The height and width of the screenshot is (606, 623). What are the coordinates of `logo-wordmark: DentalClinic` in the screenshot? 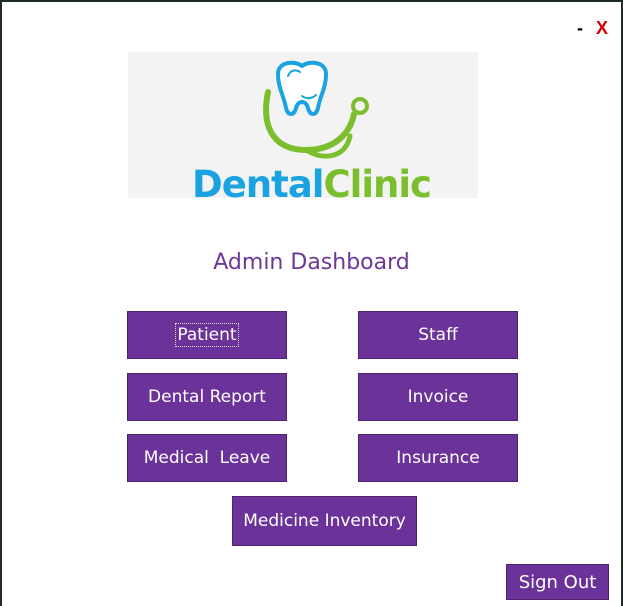 It's located at (312, 184).